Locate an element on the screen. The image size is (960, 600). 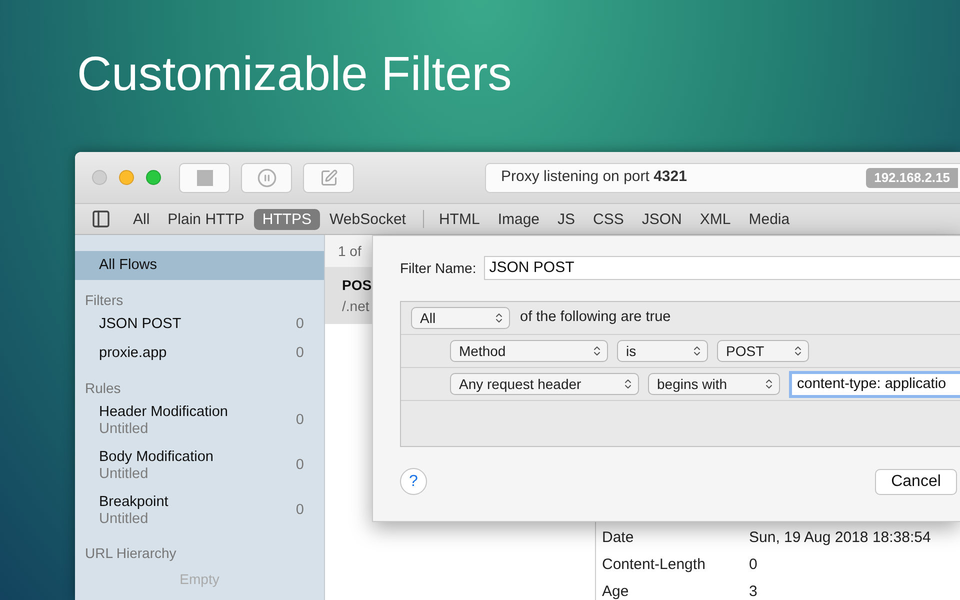
filter-tab: Media is located at coordinates (769, 219).